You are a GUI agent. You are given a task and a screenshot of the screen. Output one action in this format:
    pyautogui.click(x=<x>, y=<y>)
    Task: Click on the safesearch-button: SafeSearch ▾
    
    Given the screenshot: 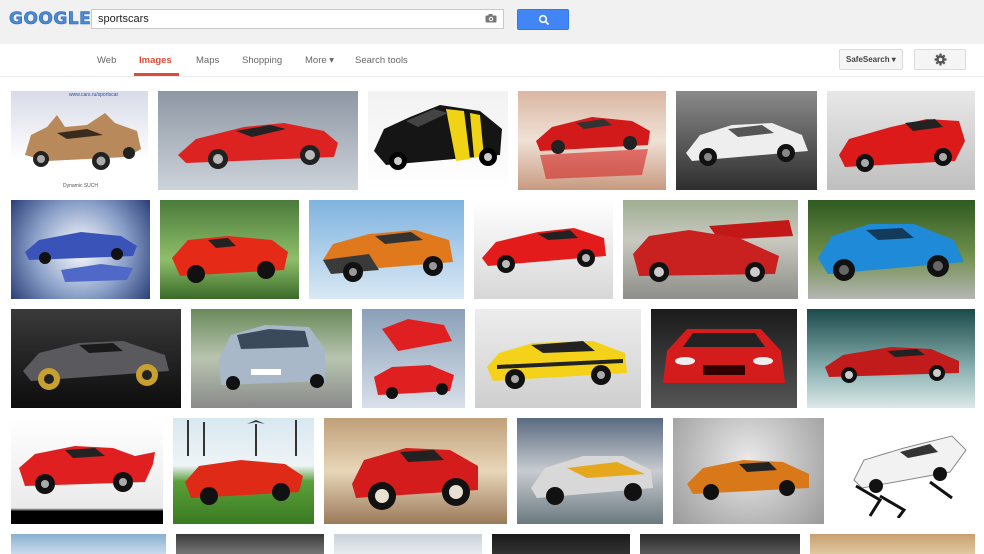 What is the action you would take?
    pyautogui.click(x=871, y=59)
    